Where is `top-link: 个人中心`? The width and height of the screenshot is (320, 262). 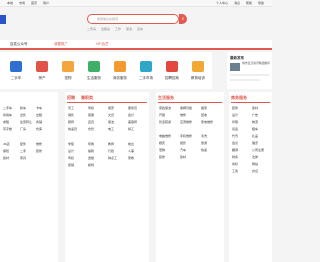
top-link: 个人中心 is located at coordinates (222, 3).